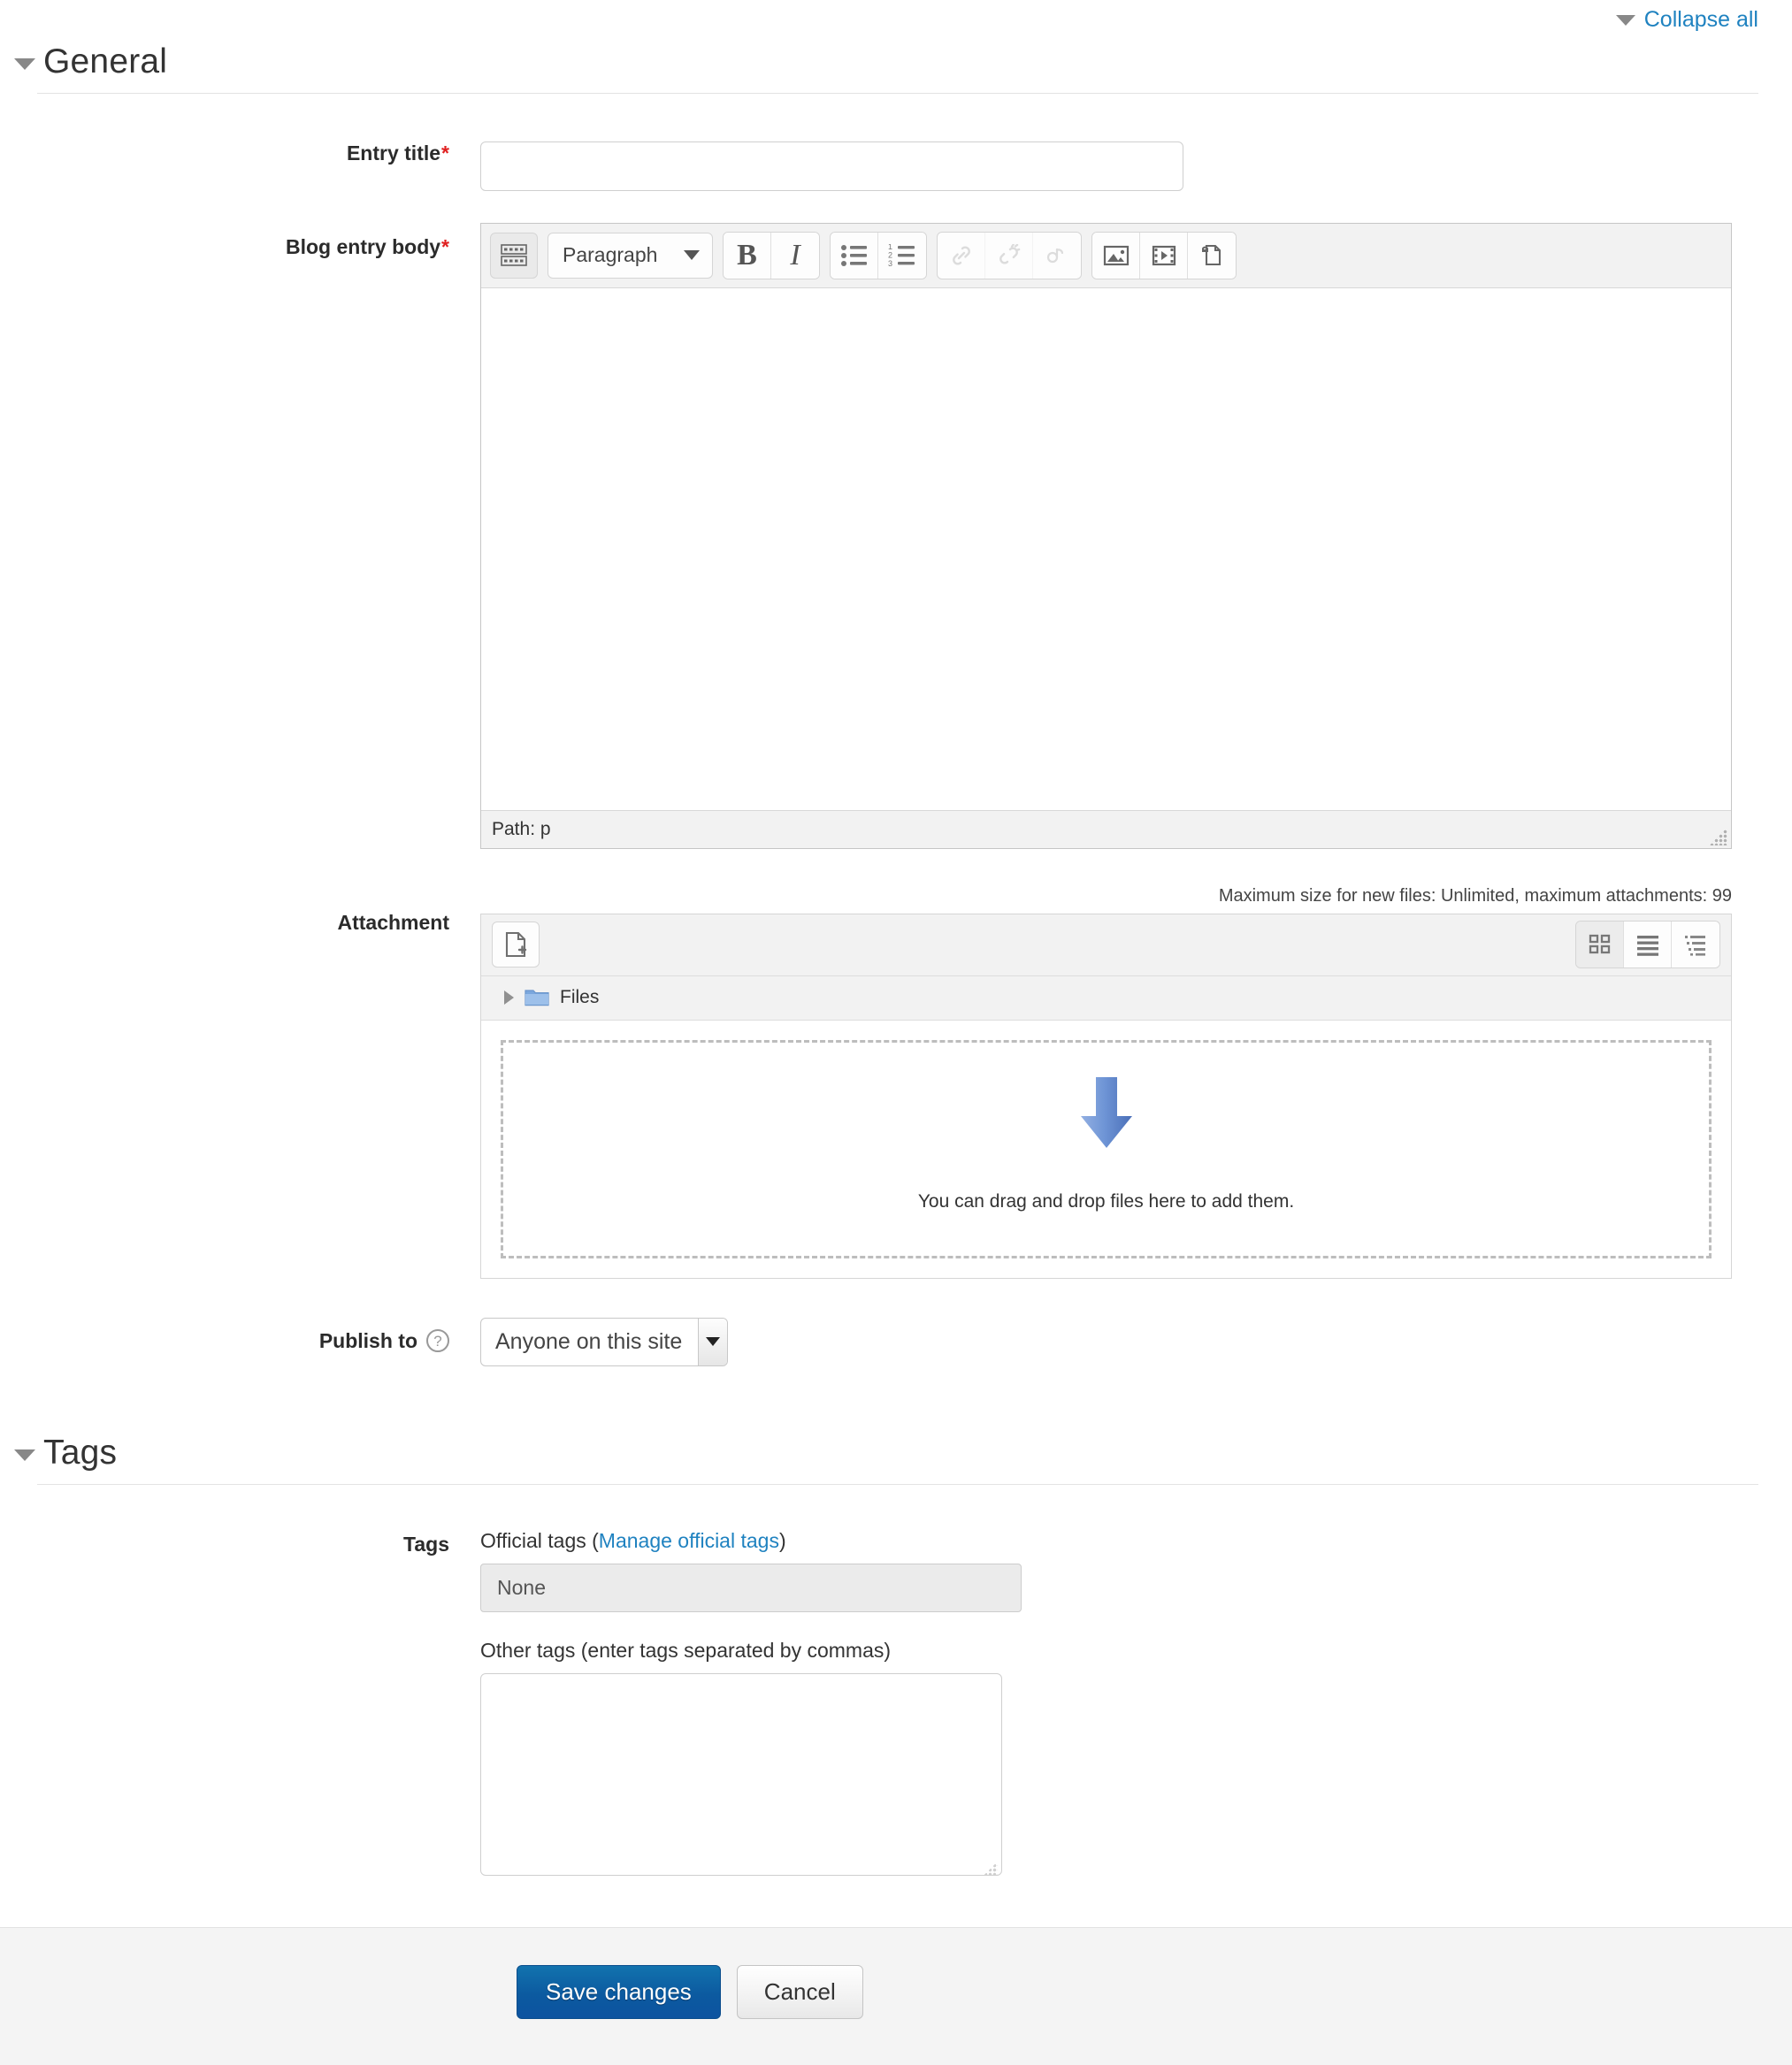 The width and height of the screenshot is (1792, 2065). I want to click on publish-to-label: Publish to?, so click(240, 1341).